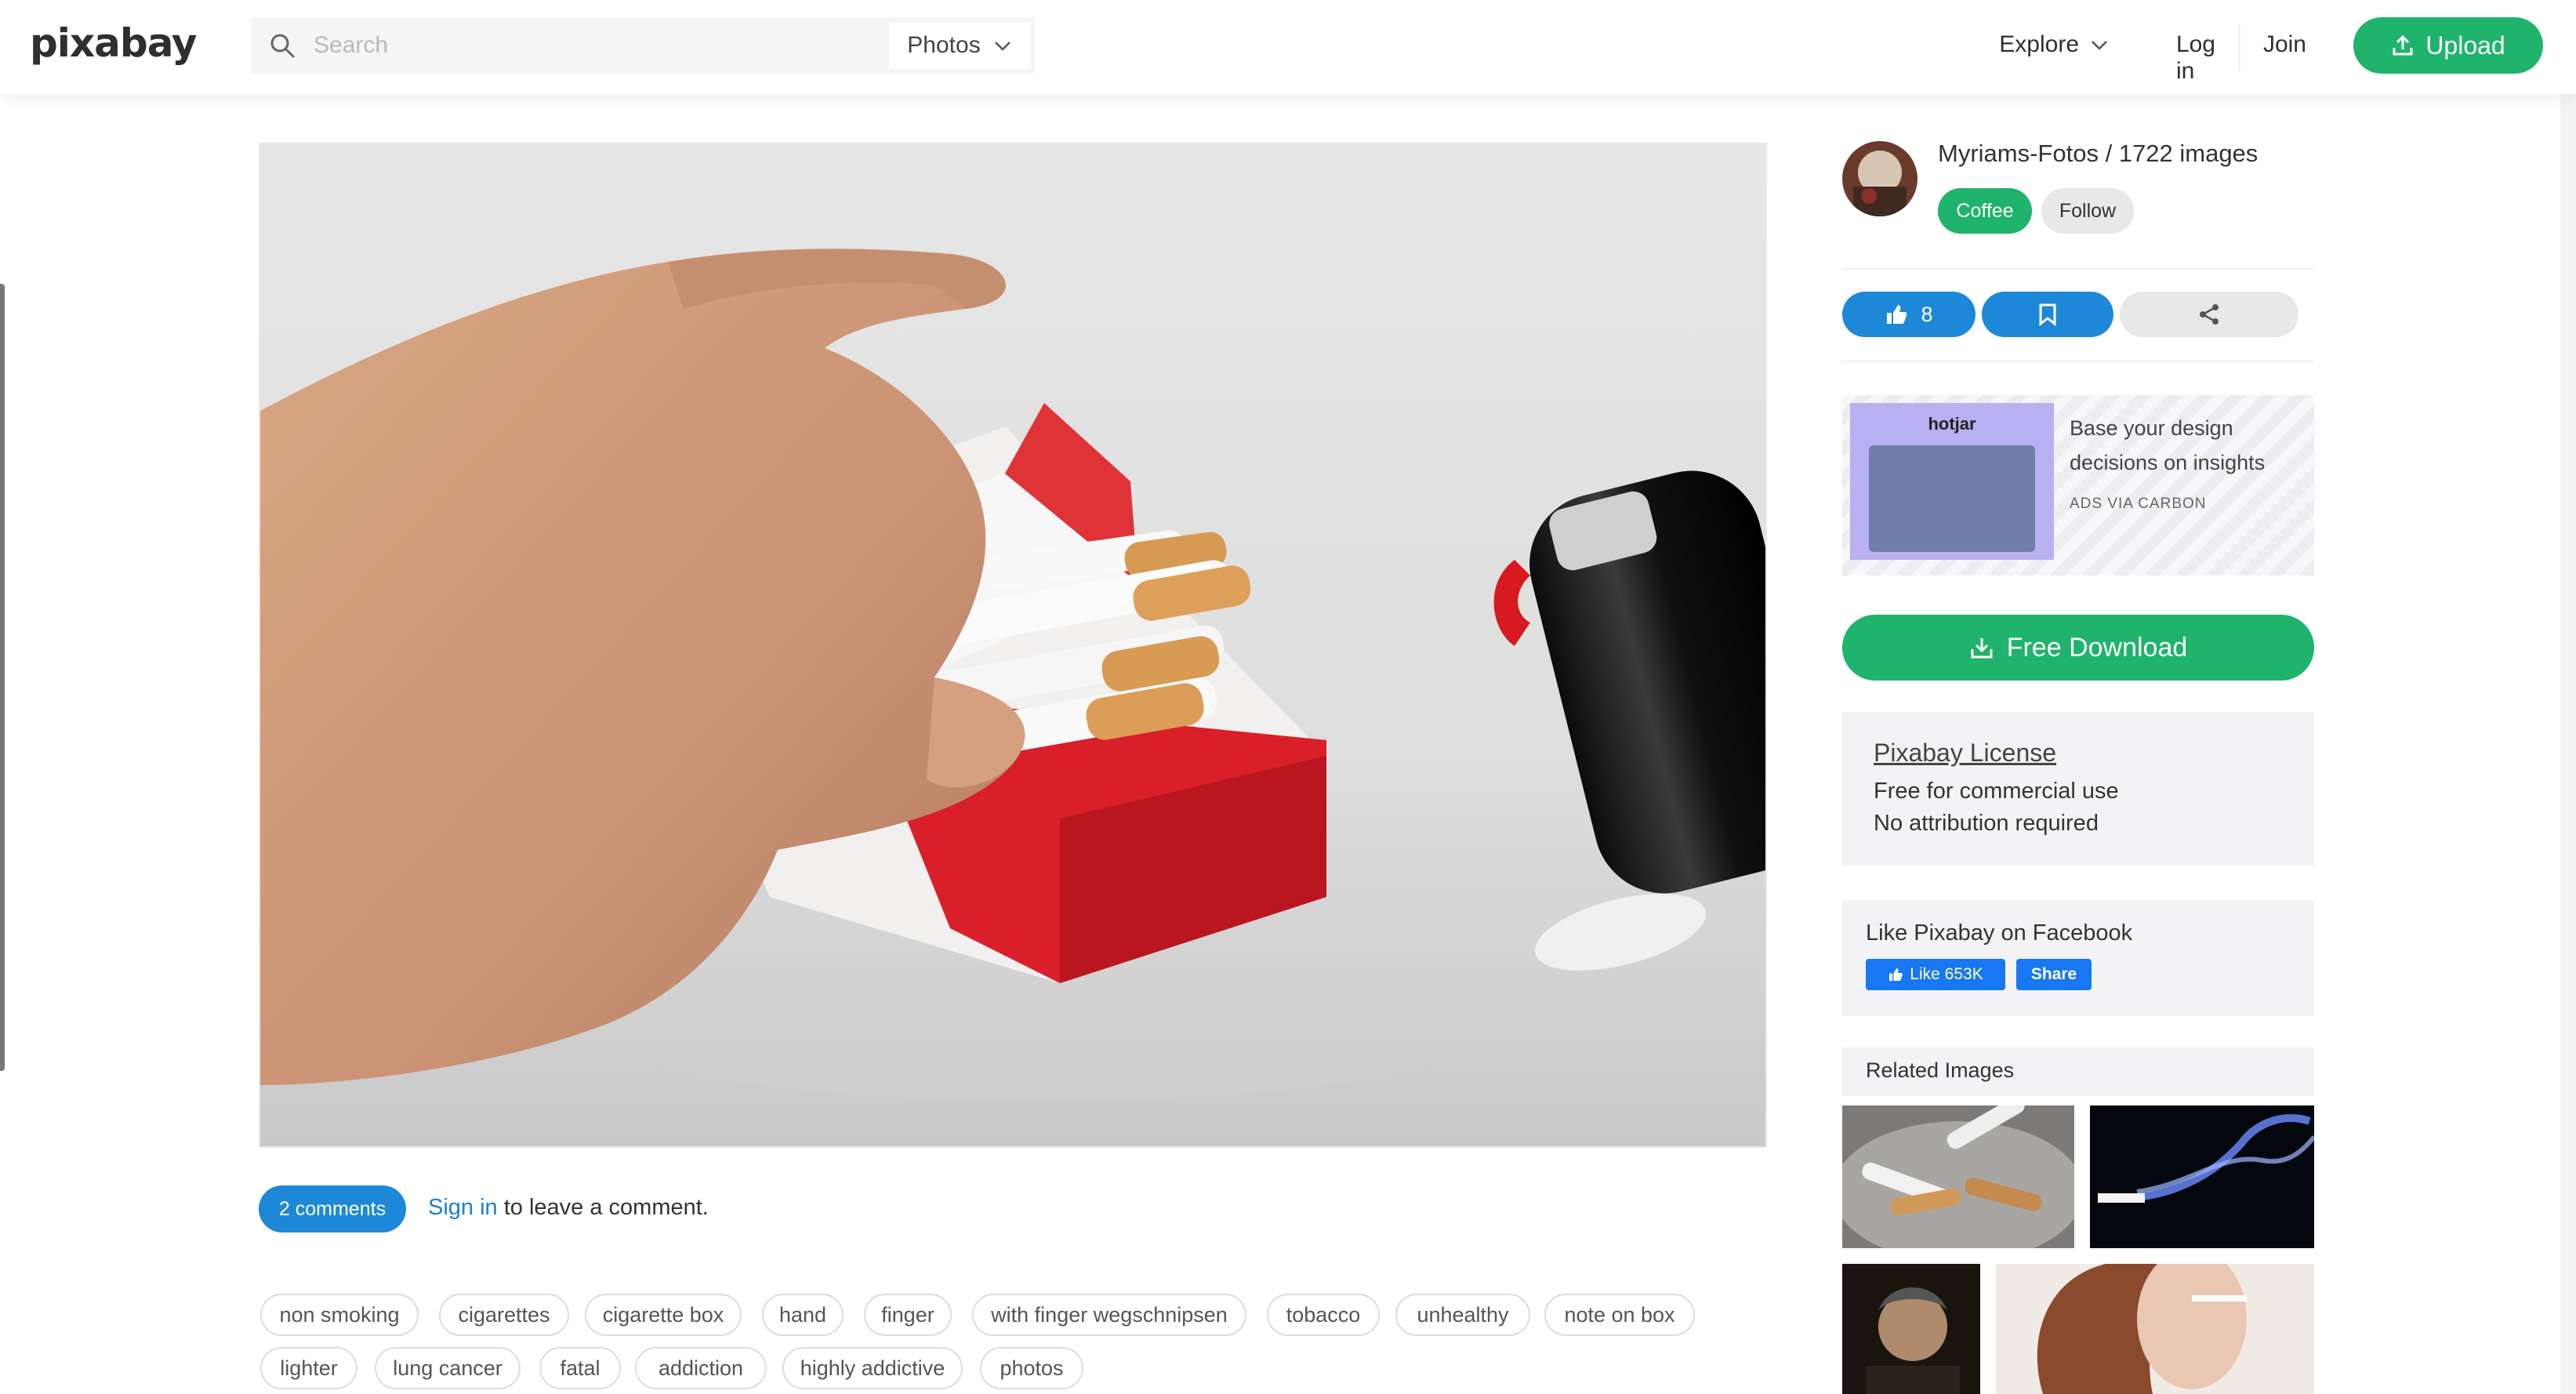  Describe the element at coordinates (2, 677) in the screenshot. I see `left-panel-edge` at that location.